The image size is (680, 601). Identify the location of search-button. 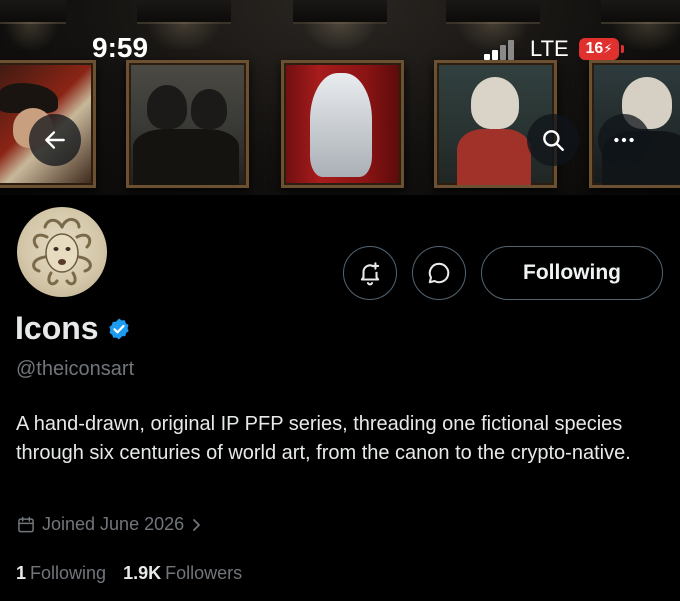
(553, 140).